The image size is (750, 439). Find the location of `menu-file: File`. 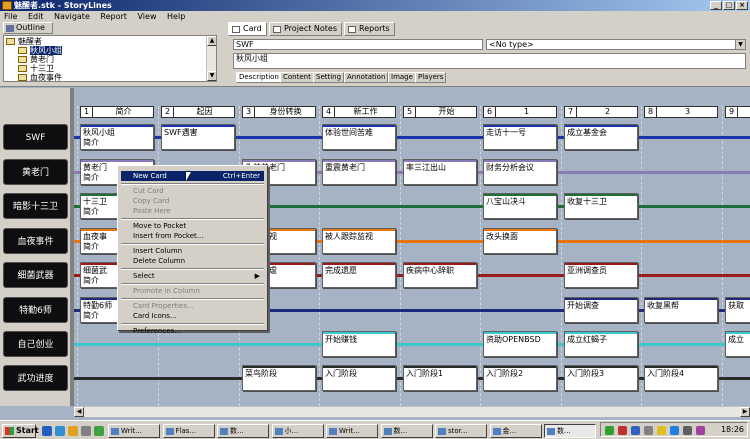

menu-file: File is located at coordinates (10, 16).